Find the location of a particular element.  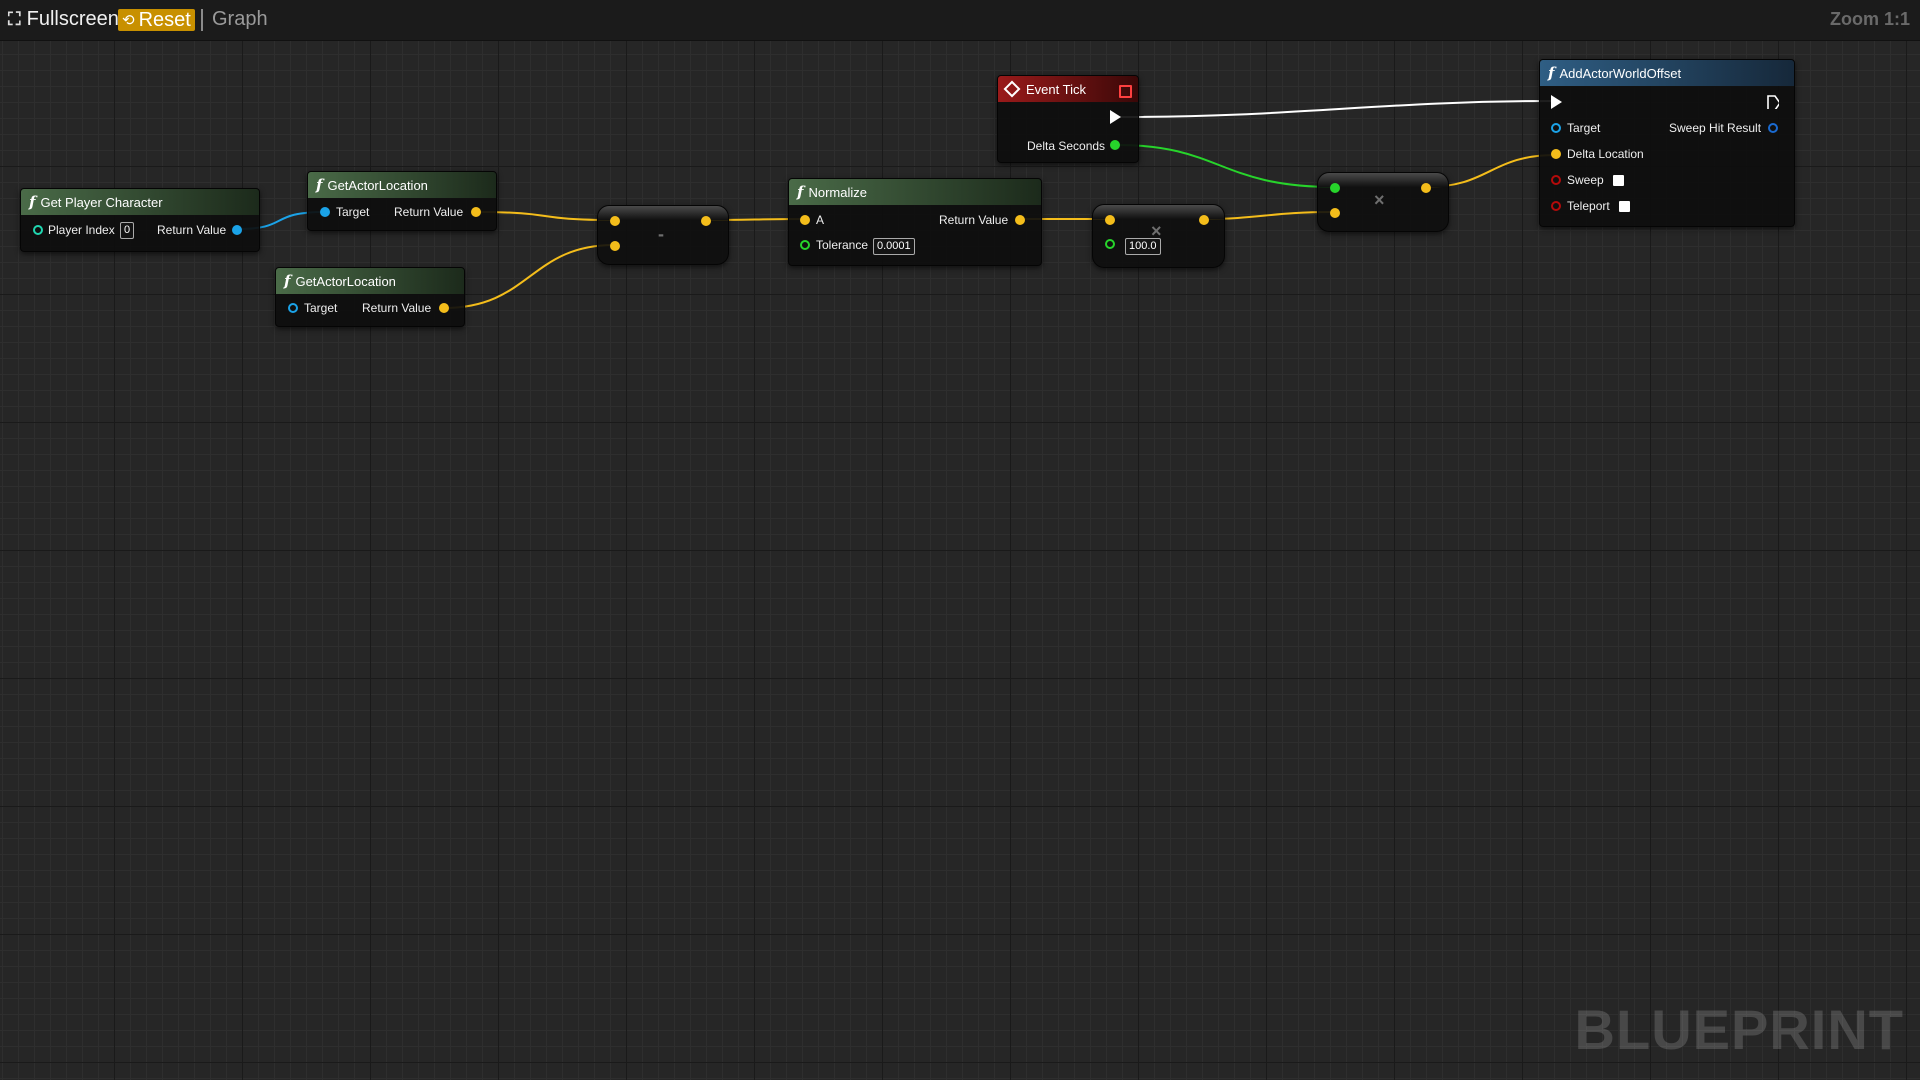

delegate-pin-icon is located at coordinates (1125, 91).